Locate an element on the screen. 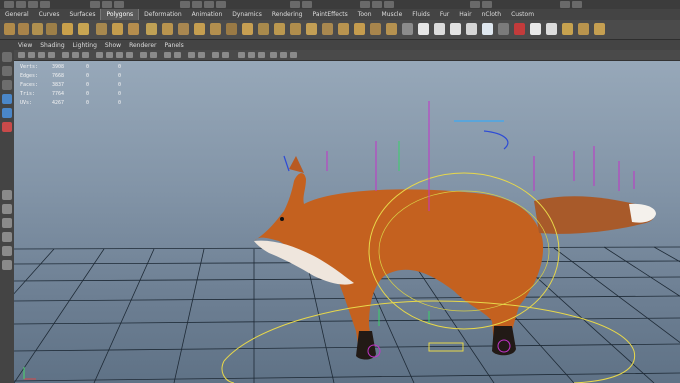 This screenshot has height=383, width=680. lights-icon is located at coordinates (129, 55).